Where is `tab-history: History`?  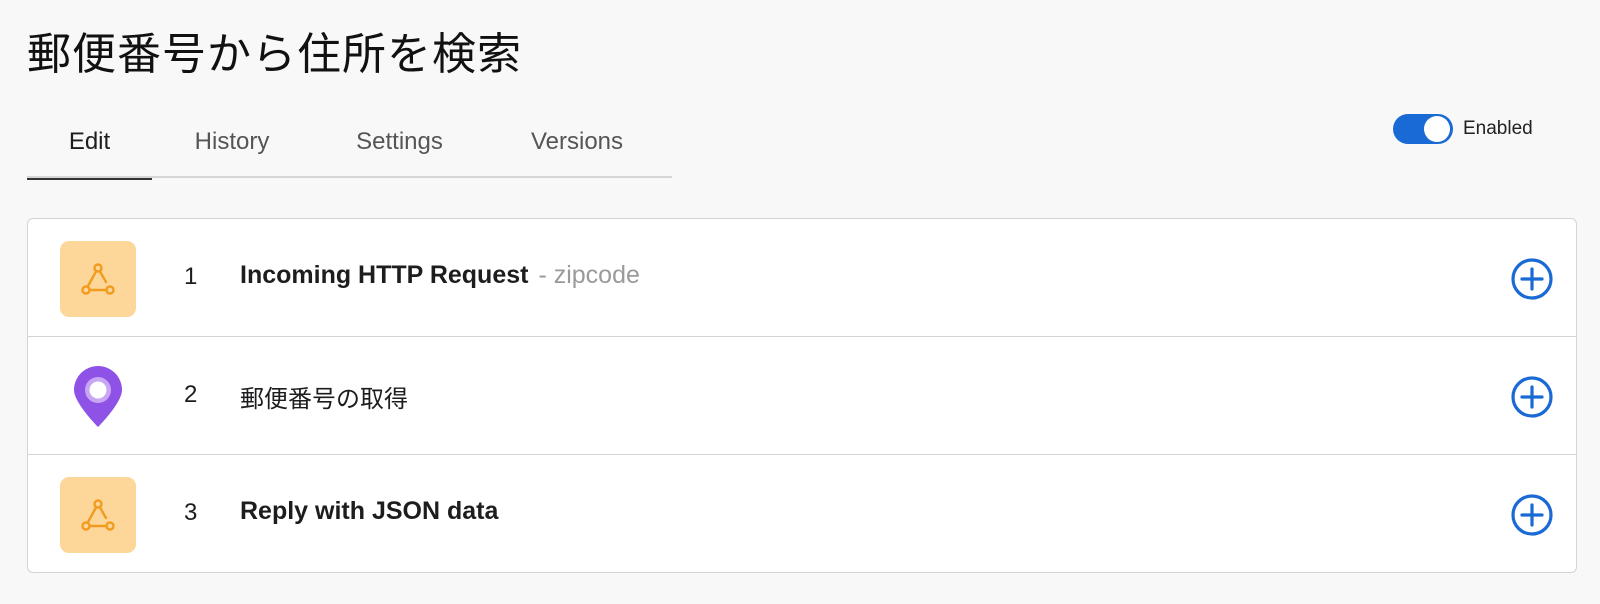
tab-history: History is located at coordinates (232, 147).